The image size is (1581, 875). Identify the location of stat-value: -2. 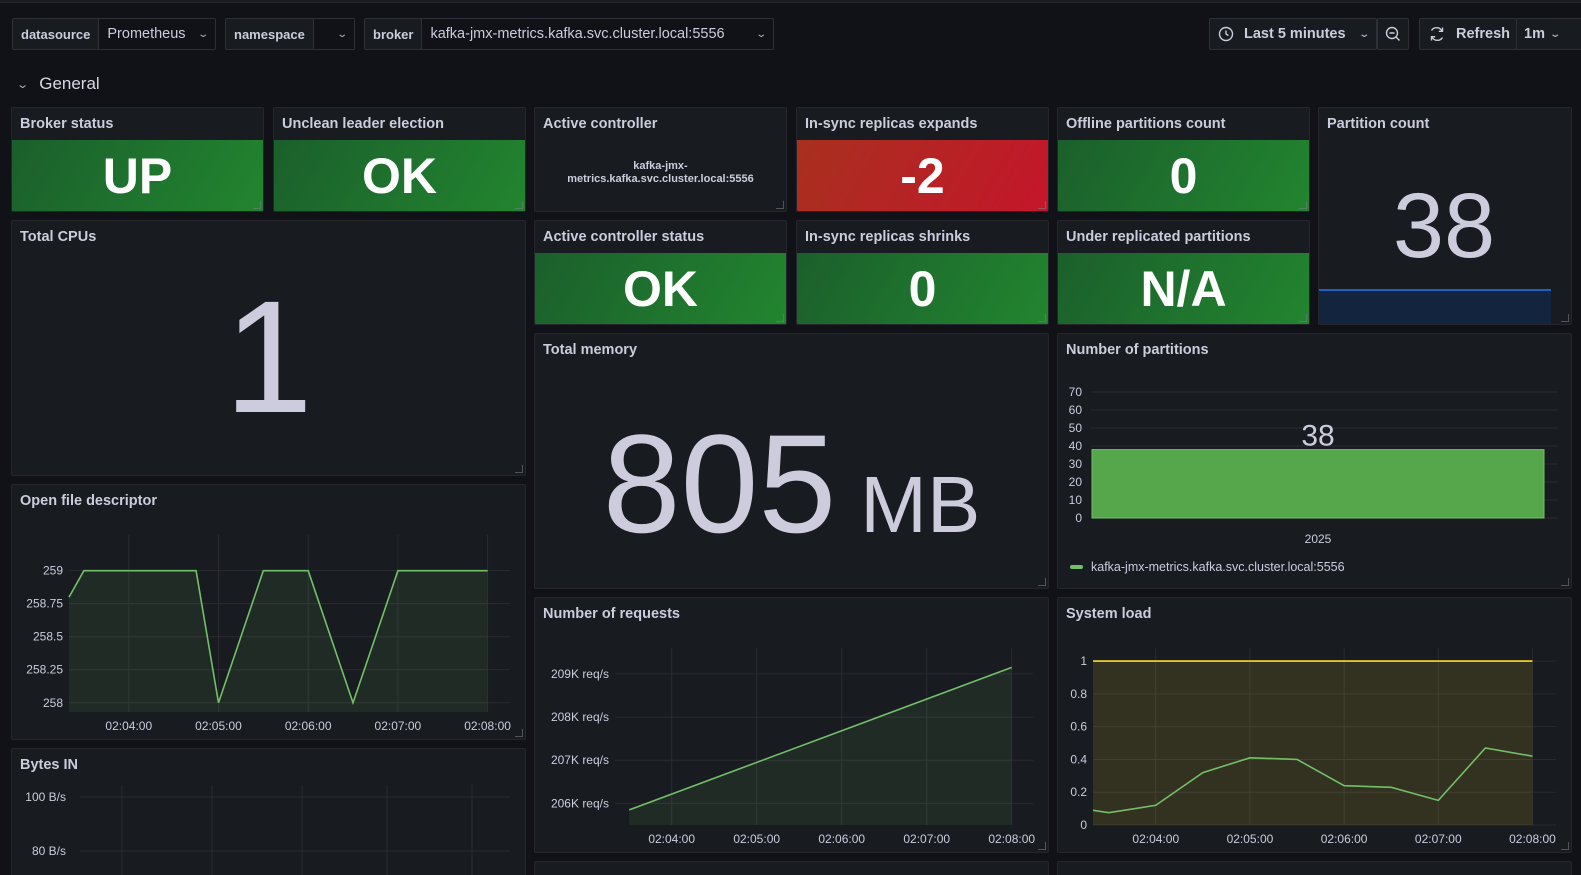
(922, 175).